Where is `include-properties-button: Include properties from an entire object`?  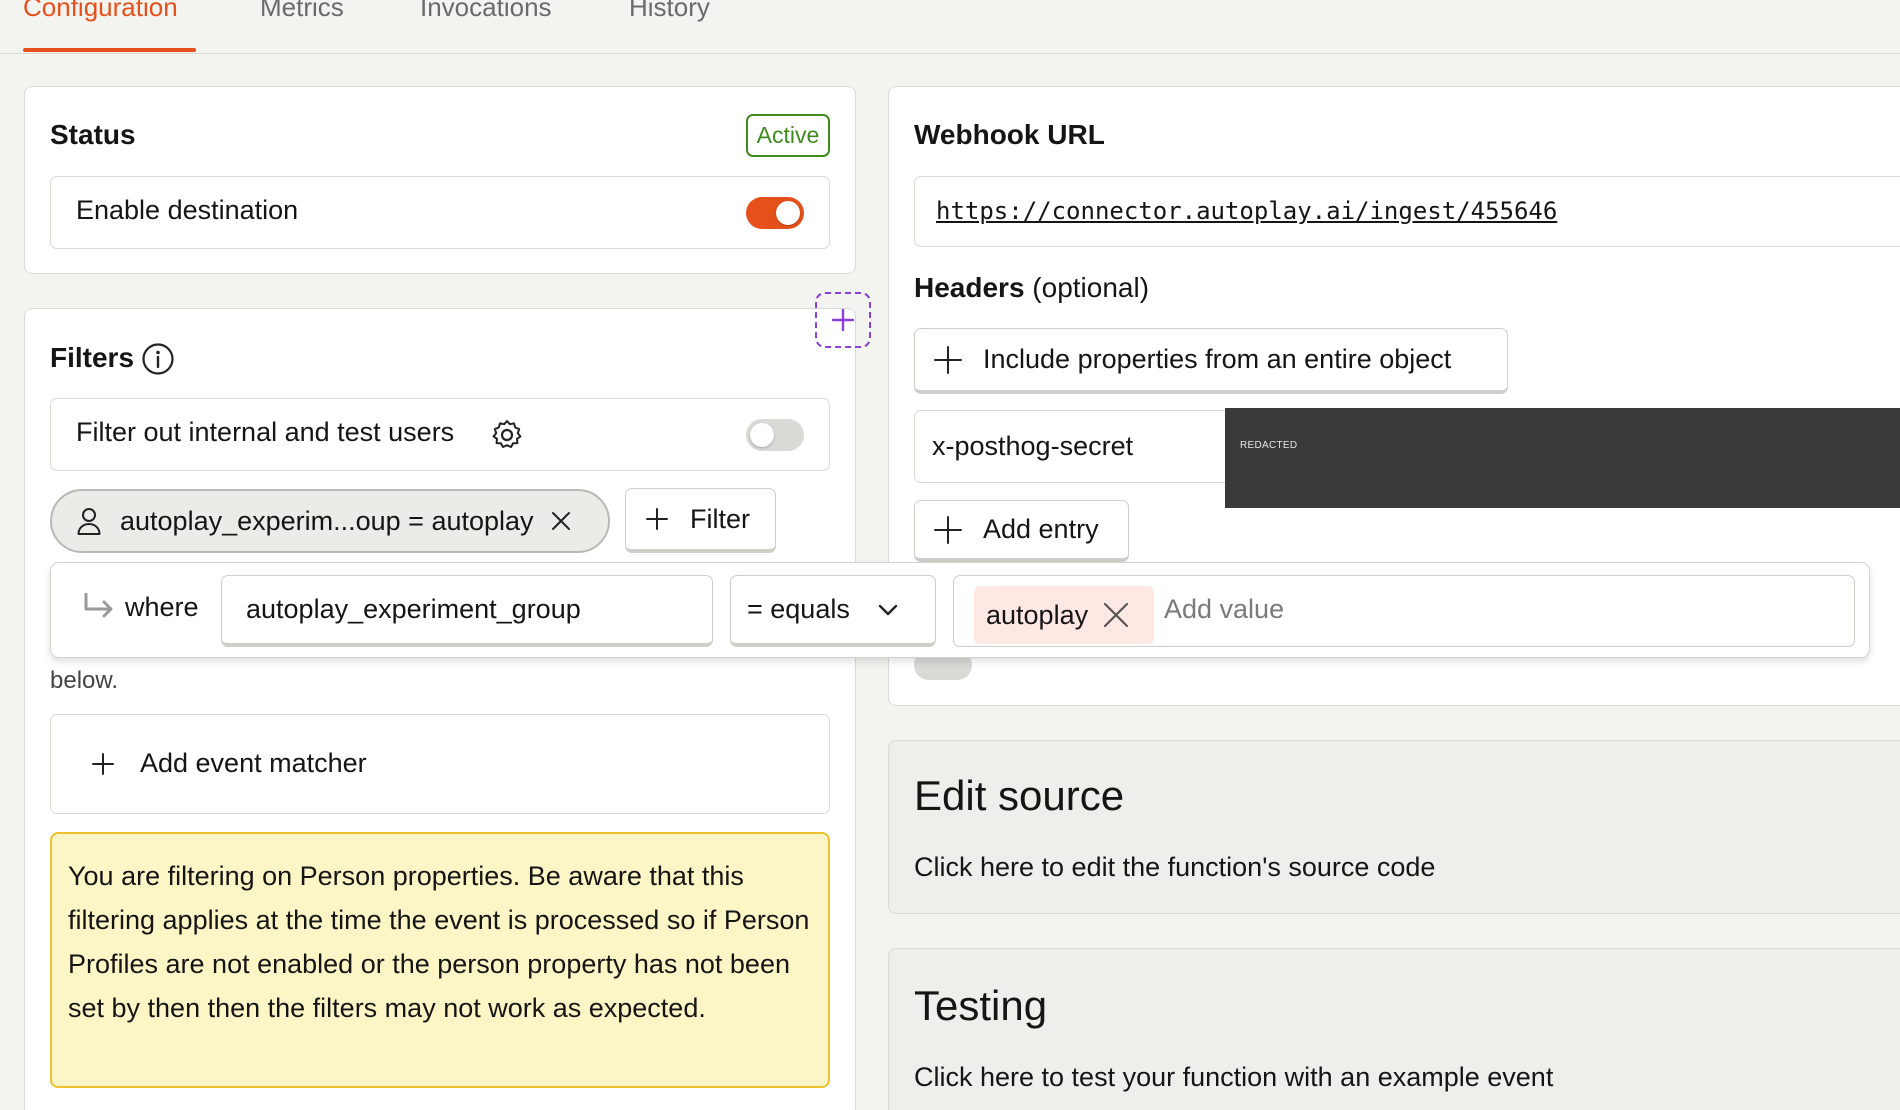 include-properties-button: Include properties from an entire object is located at coordinates (1211, 361).